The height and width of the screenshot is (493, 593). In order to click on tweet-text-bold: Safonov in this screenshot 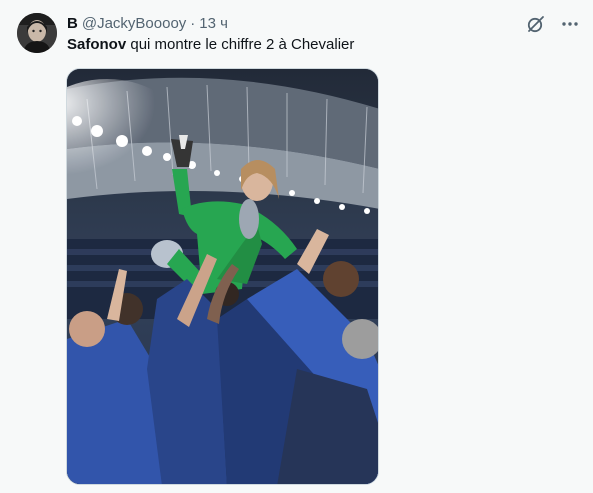, I will do `click(97, 44)`.